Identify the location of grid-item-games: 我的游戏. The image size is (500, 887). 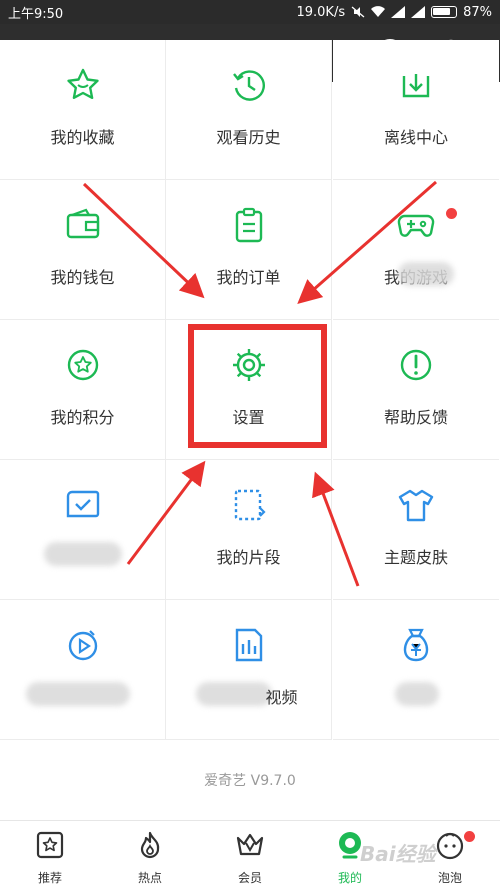
(416, 250).